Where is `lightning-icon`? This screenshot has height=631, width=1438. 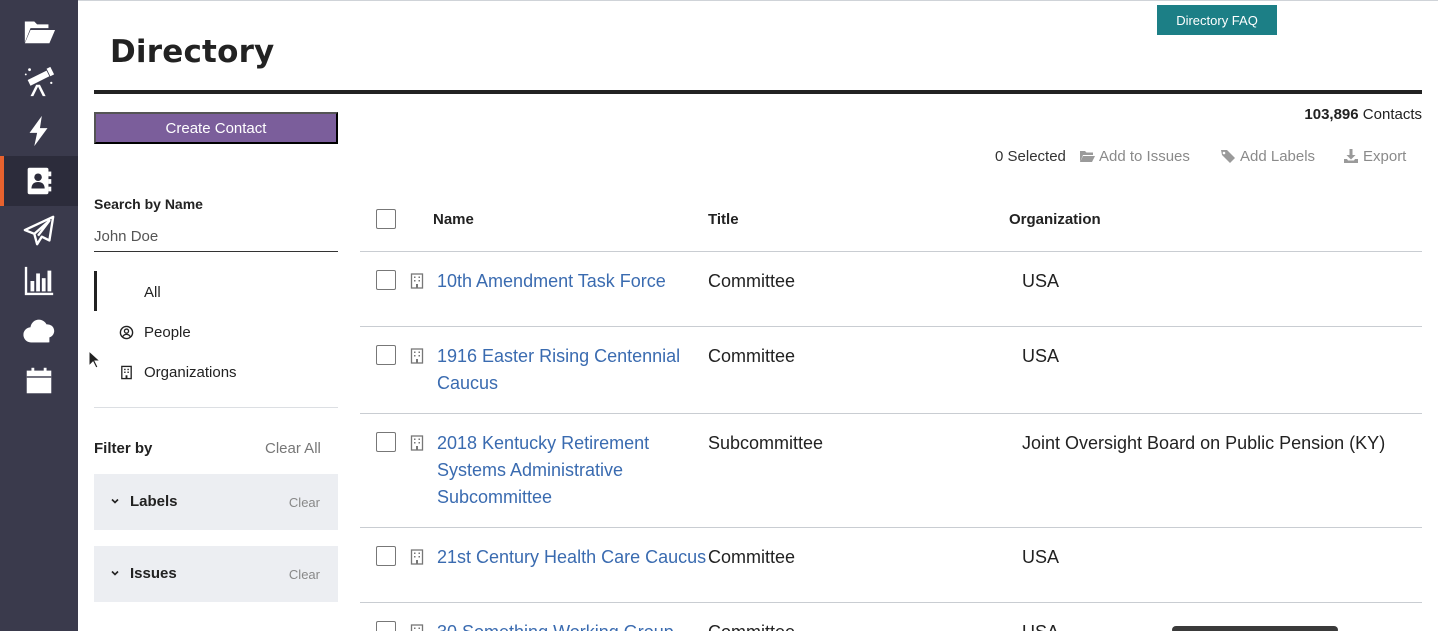 lightning-icon is located at coordinates (38, 131).